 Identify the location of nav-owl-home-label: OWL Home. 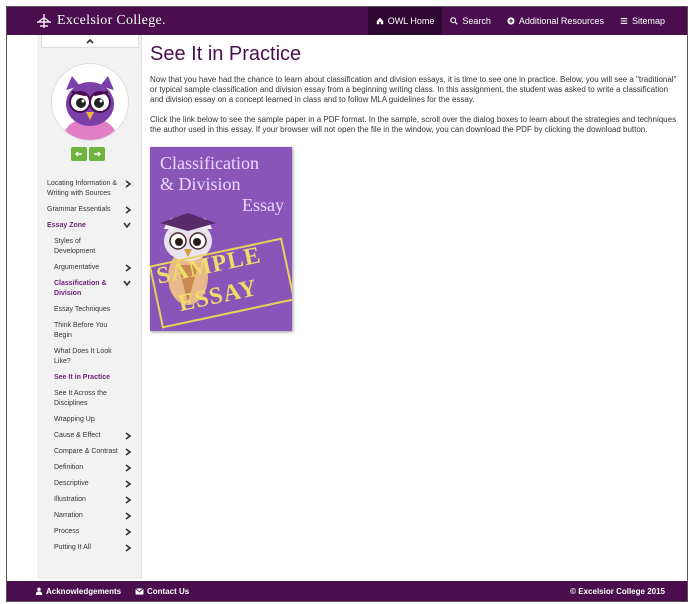
(411, 21).